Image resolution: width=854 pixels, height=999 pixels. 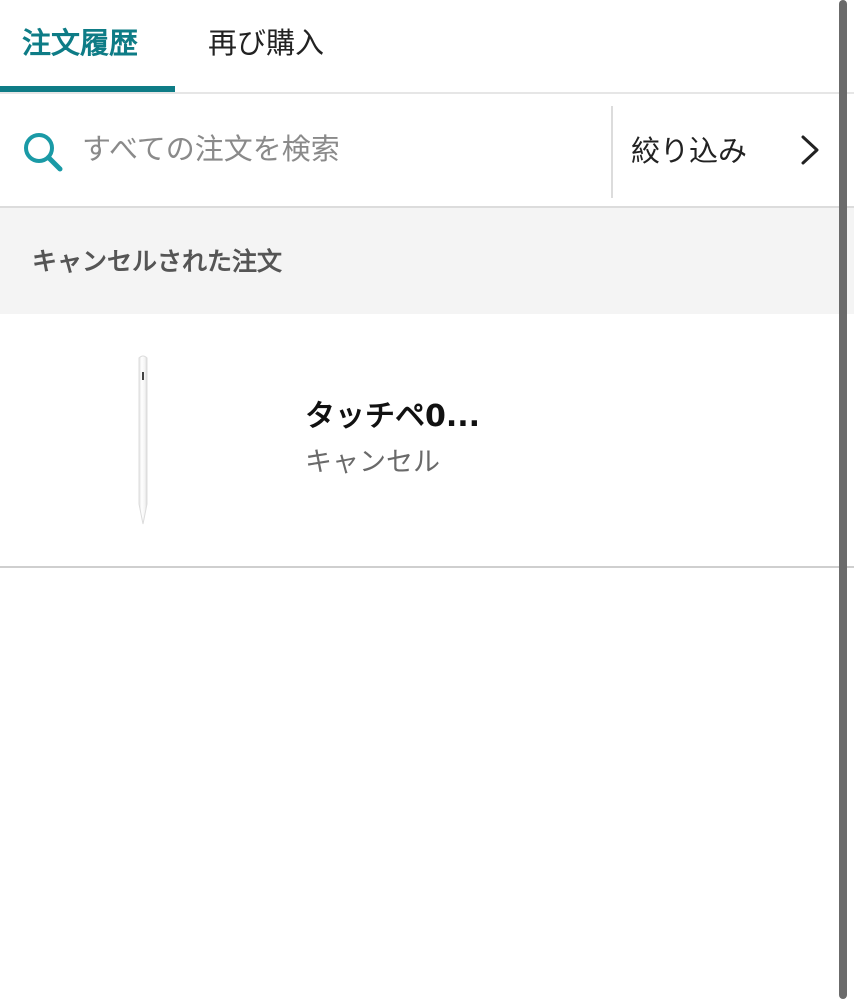 I want to click on scrollbar, so click(x=843, y=499).